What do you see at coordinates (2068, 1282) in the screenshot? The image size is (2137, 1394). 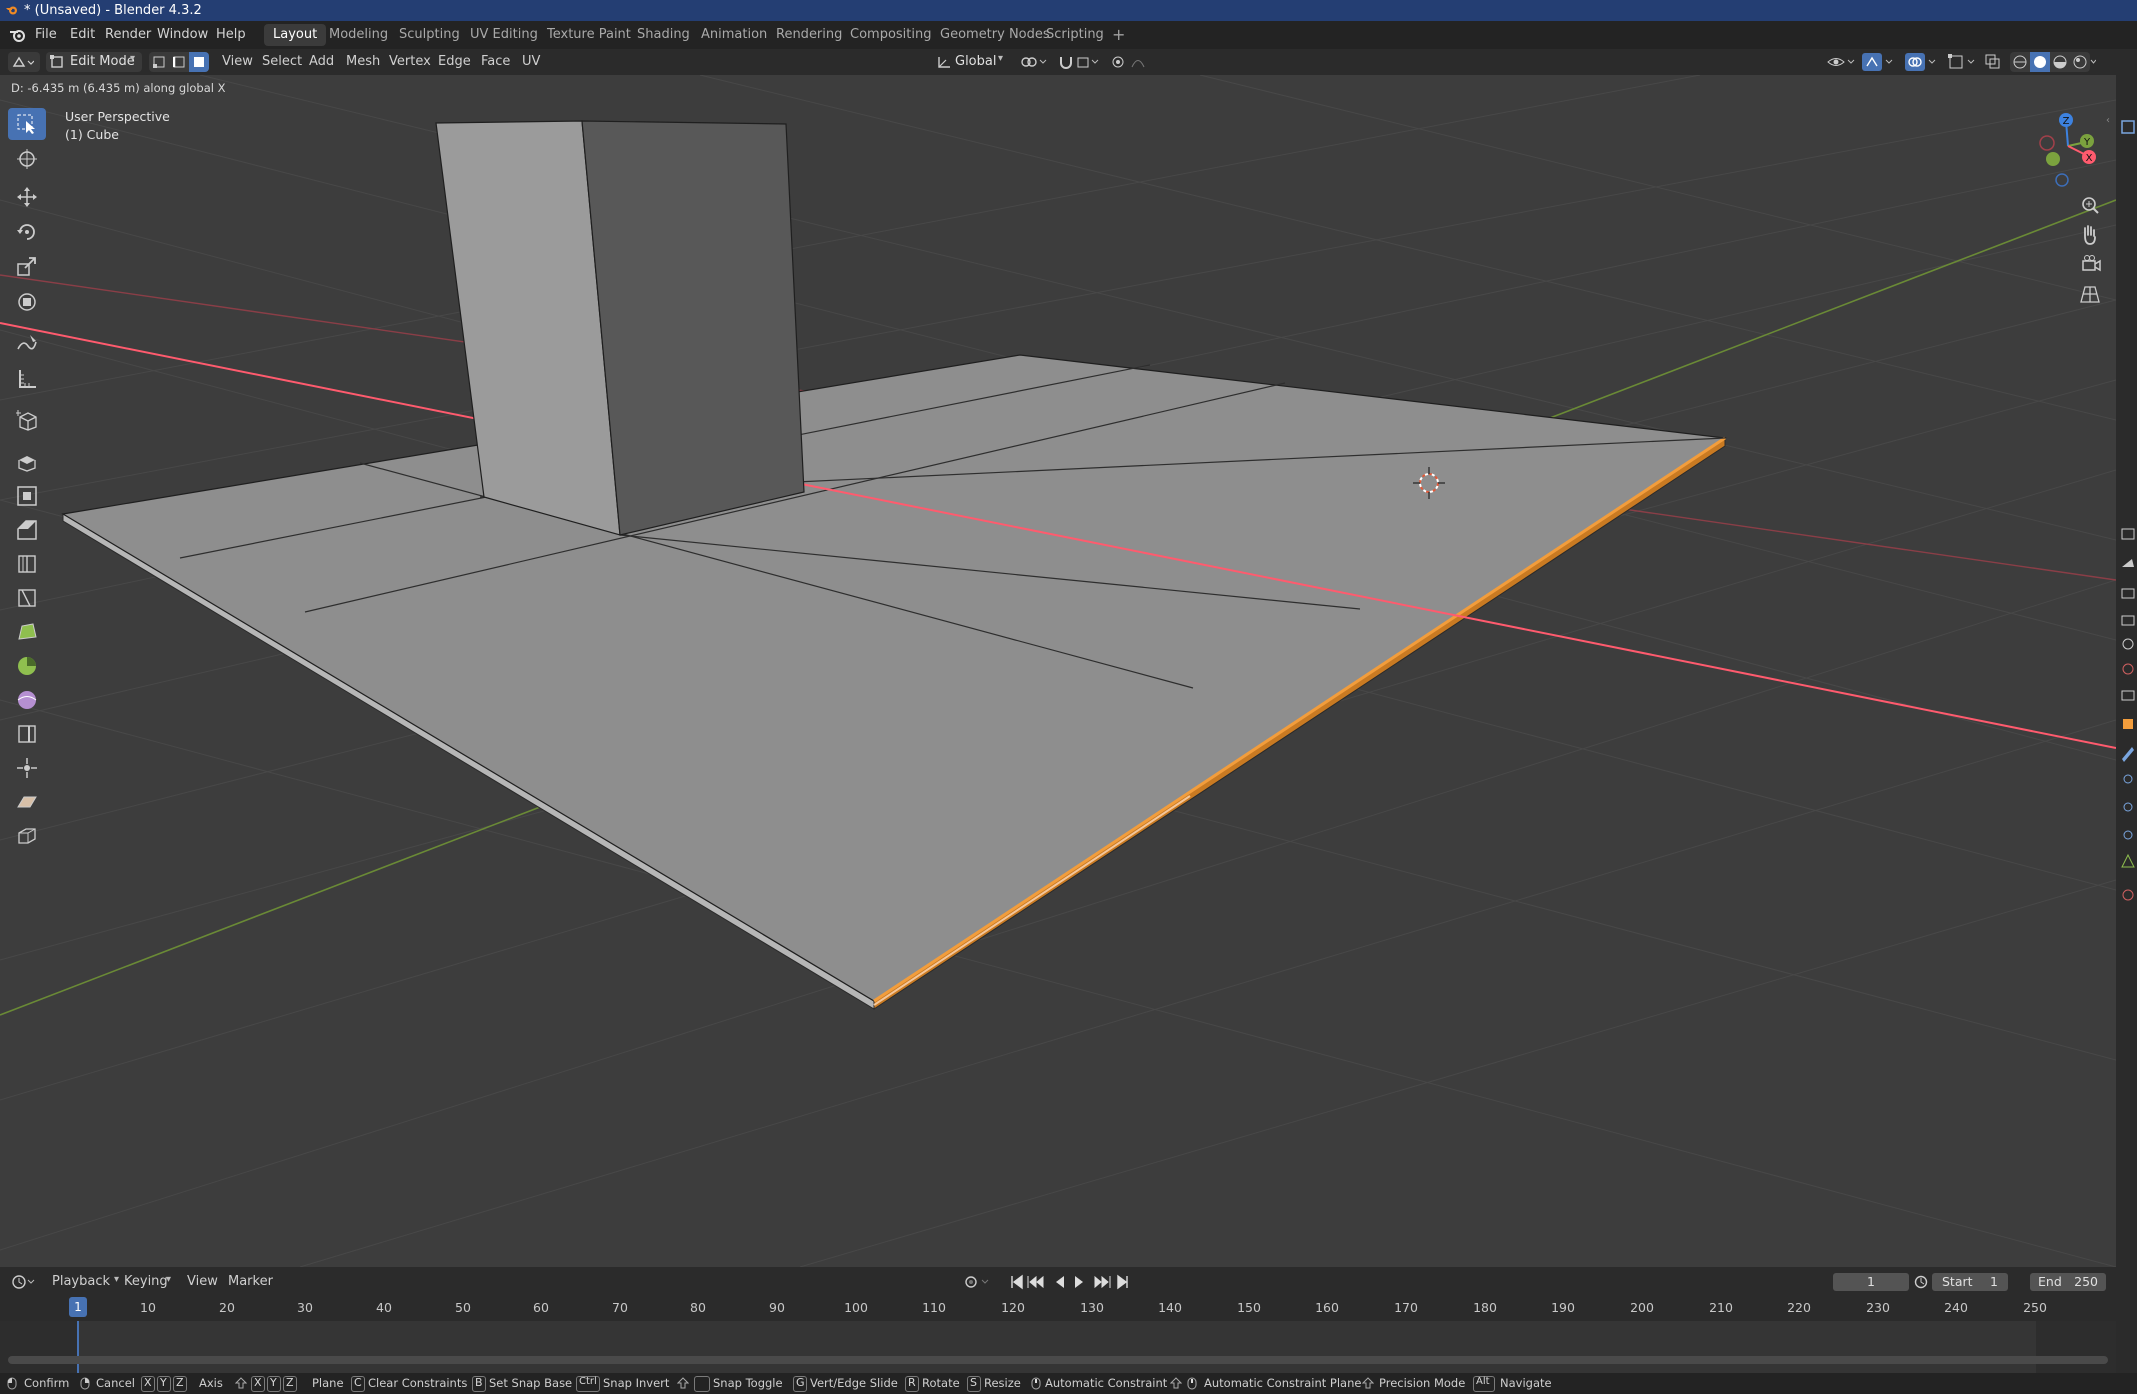 I see `end-frame-field: End 250` at bounding box center [2068, 1282].